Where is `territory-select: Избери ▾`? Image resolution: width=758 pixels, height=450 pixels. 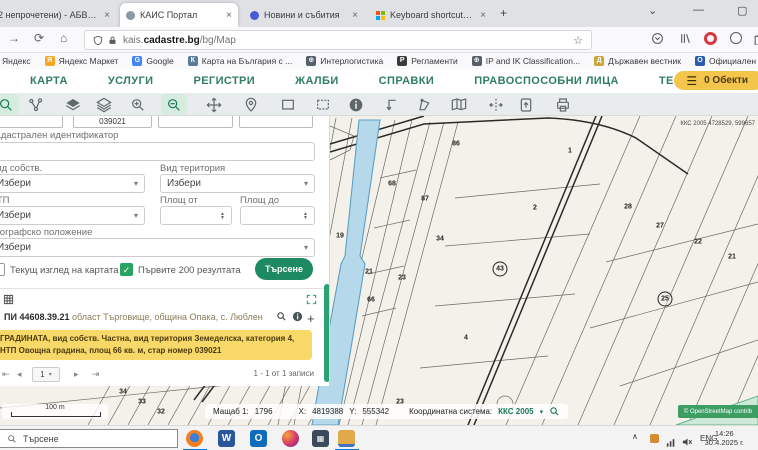 territory-select: Избери ▾ is located at coordinates (237, 183).